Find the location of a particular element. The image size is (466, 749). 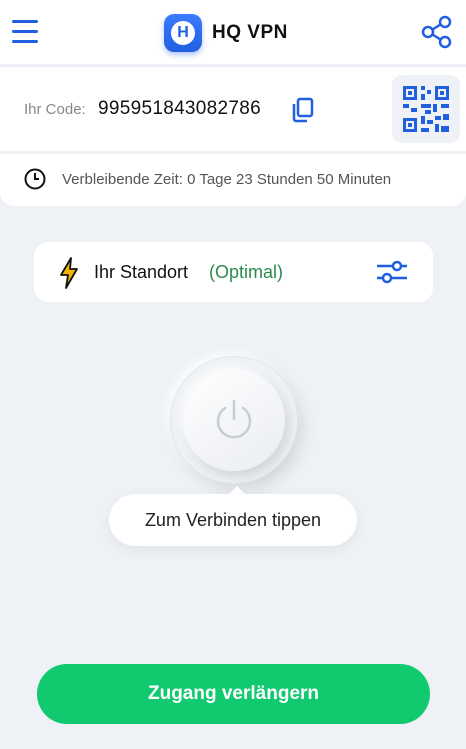

location-status: (Optimal) is located at coordinates (246, 272).